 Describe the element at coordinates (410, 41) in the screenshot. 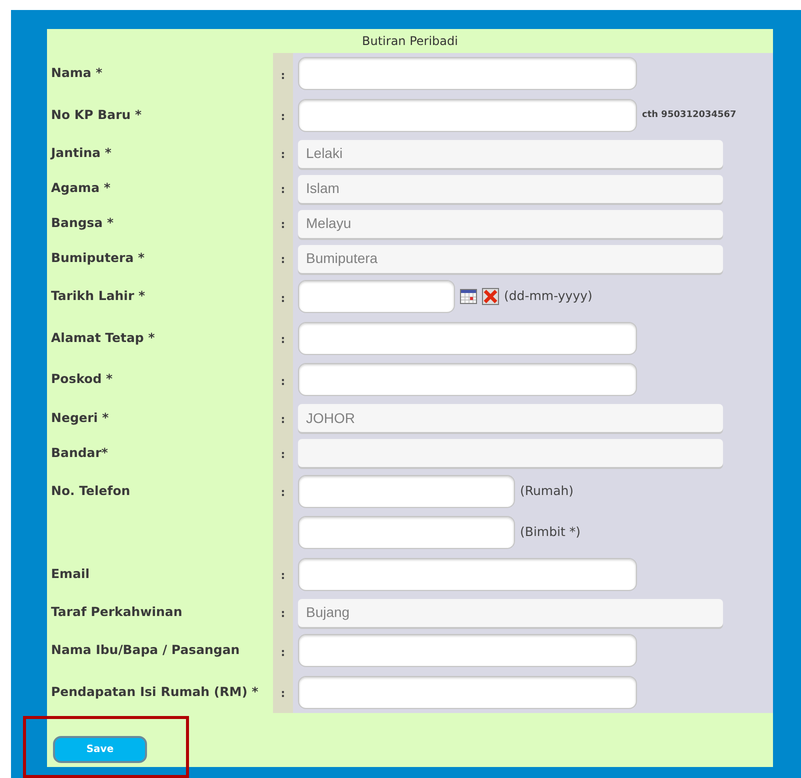

I see `form-title: Butiran Peribadi` at that location.